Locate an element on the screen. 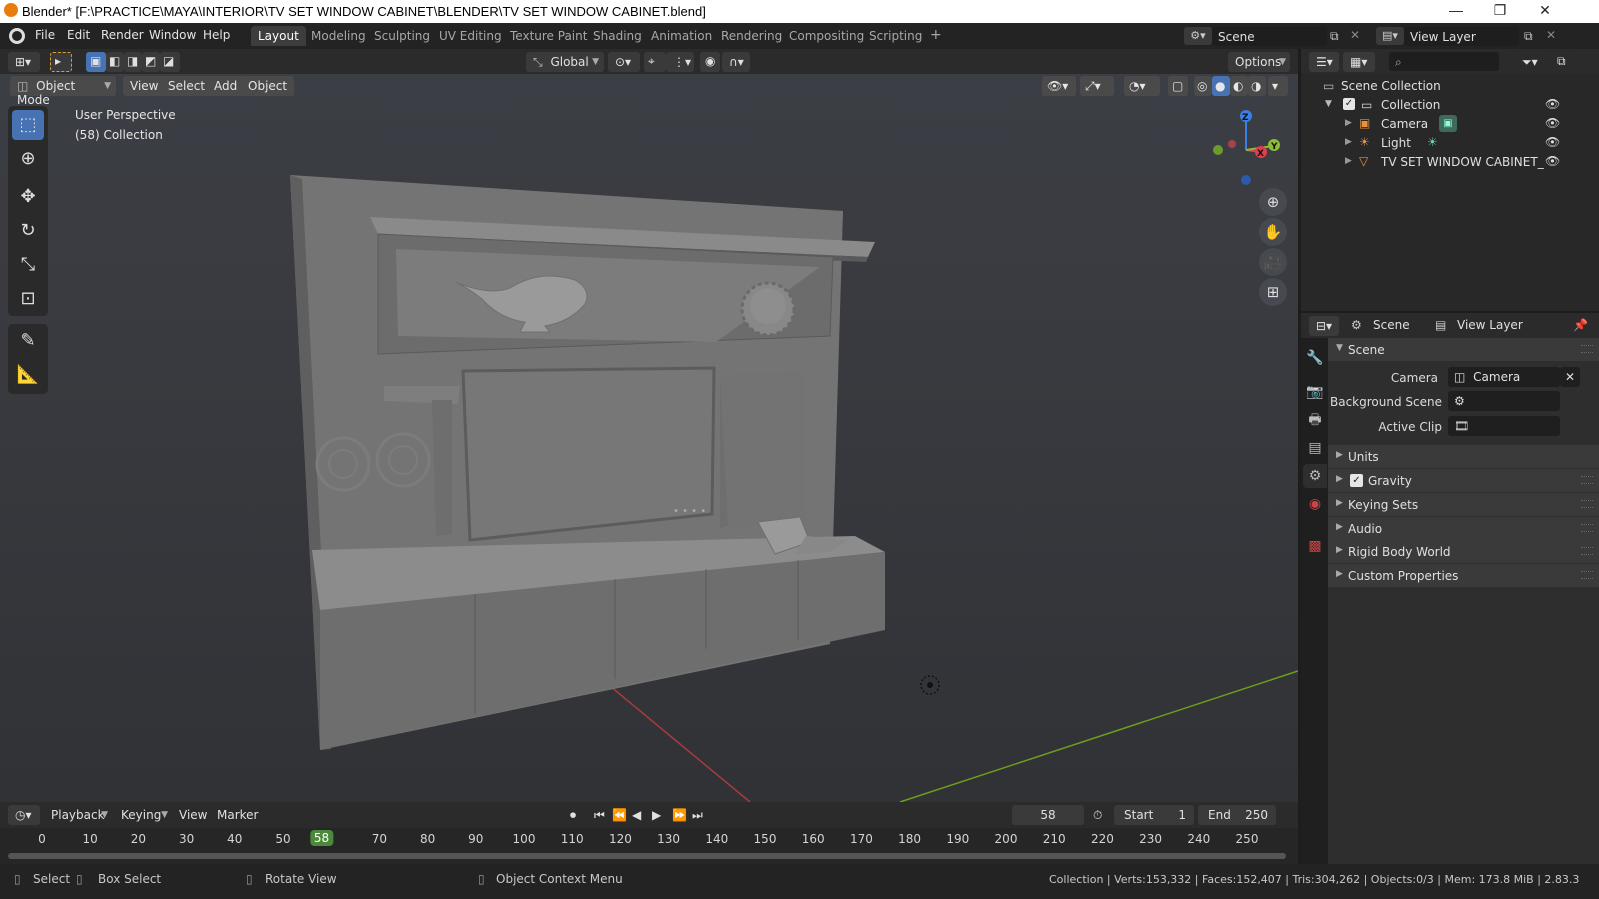 This screenshot has height=899, width=1599. keying-sets-panel: ▶ Keying Sets is located at coordinates (1463, 504).